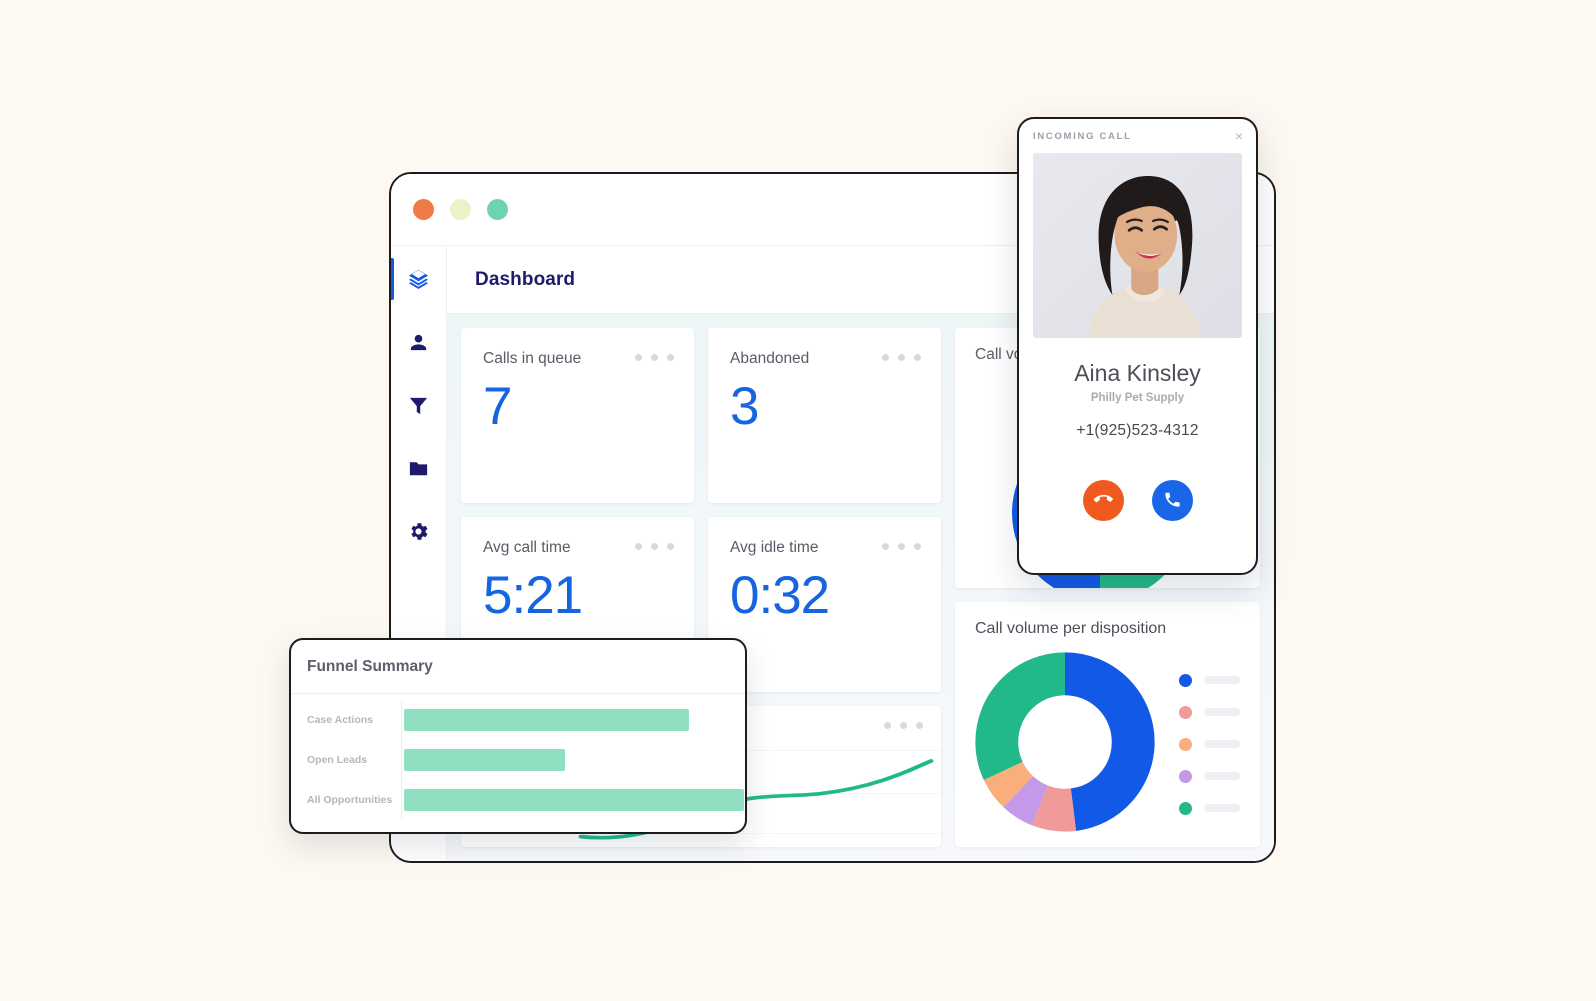 This screenshot has height=1001, width=1596. What do you see at coordinates (350, 800) in the screenshot?
I see `funnel-row-label: All Opportunities` at bounding box center [350, 800].